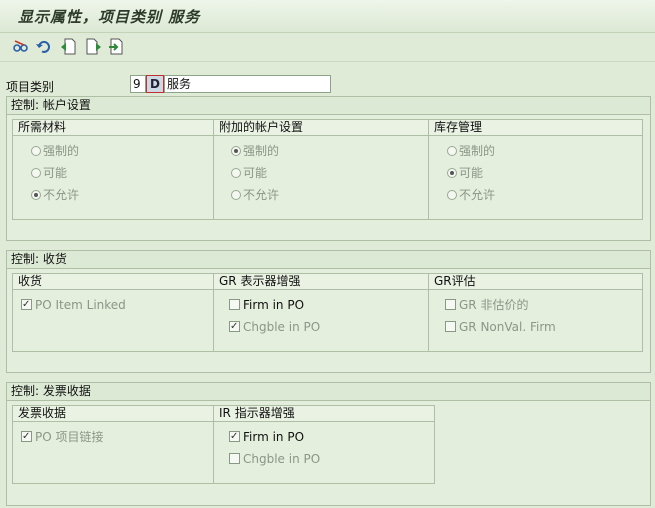 The width and height of the screenshot is (655, 508). What do you see at coordinates (20, 46) in the screenshot?
I see `glasses-icon` at bounding box center [20, 46].